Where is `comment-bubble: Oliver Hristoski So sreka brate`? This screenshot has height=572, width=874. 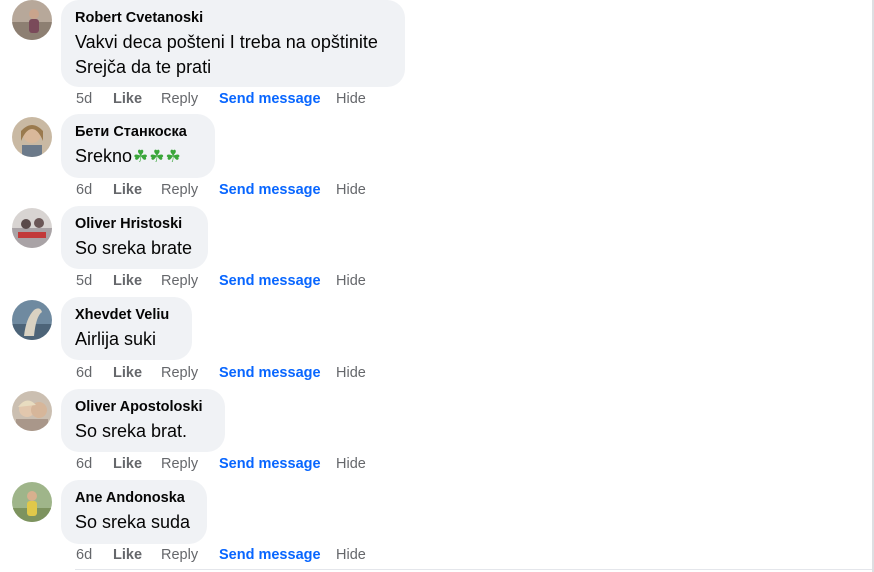 comment-bubble: Oliver Hristoski So sreka brate is located at coordinates (134, 237).